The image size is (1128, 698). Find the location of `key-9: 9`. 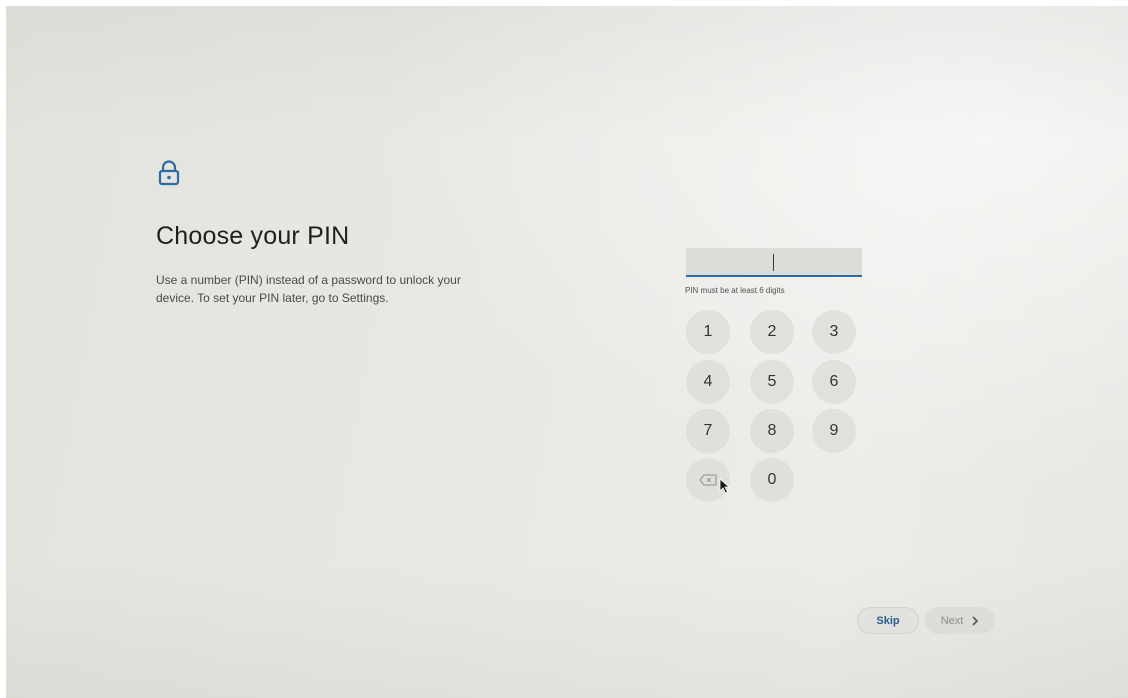

key-9: 9 is located at coordinates (834, 431).